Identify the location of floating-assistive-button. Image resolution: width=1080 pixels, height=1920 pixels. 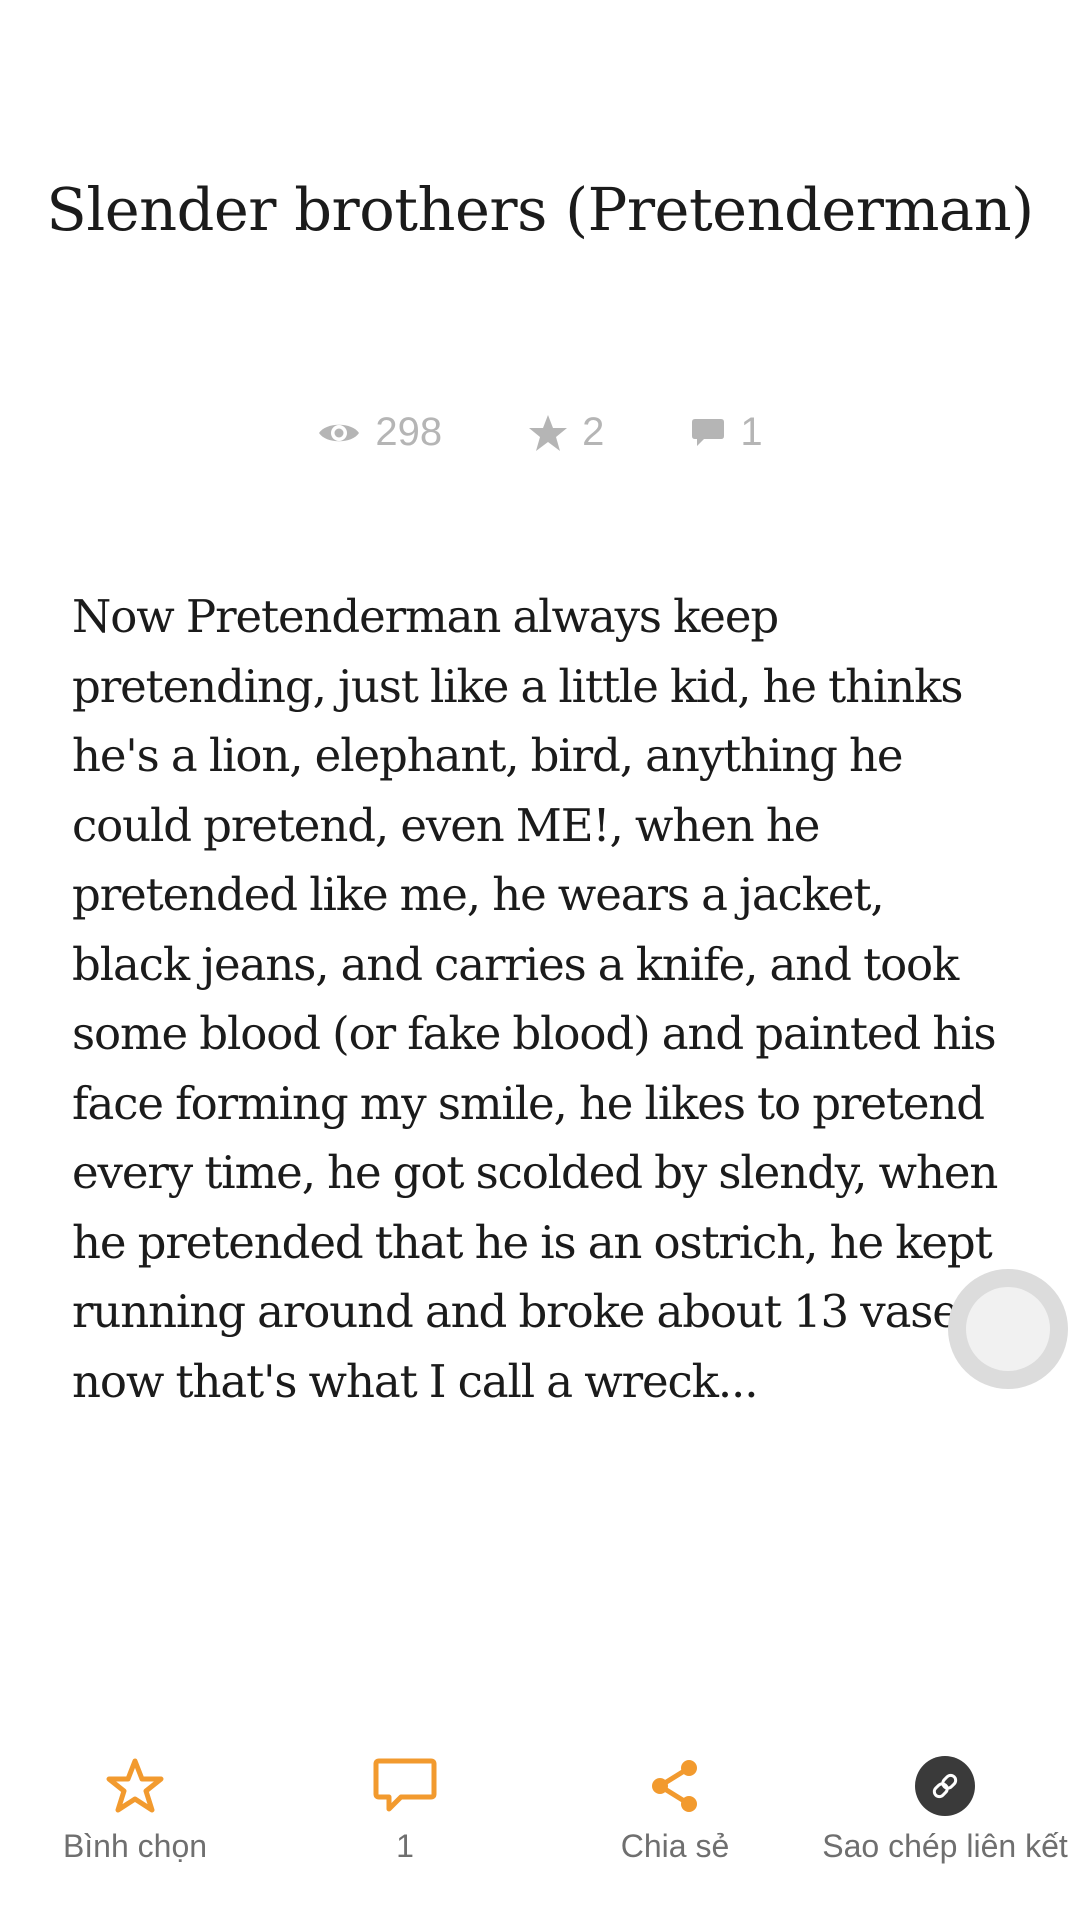
(1008, 1329).